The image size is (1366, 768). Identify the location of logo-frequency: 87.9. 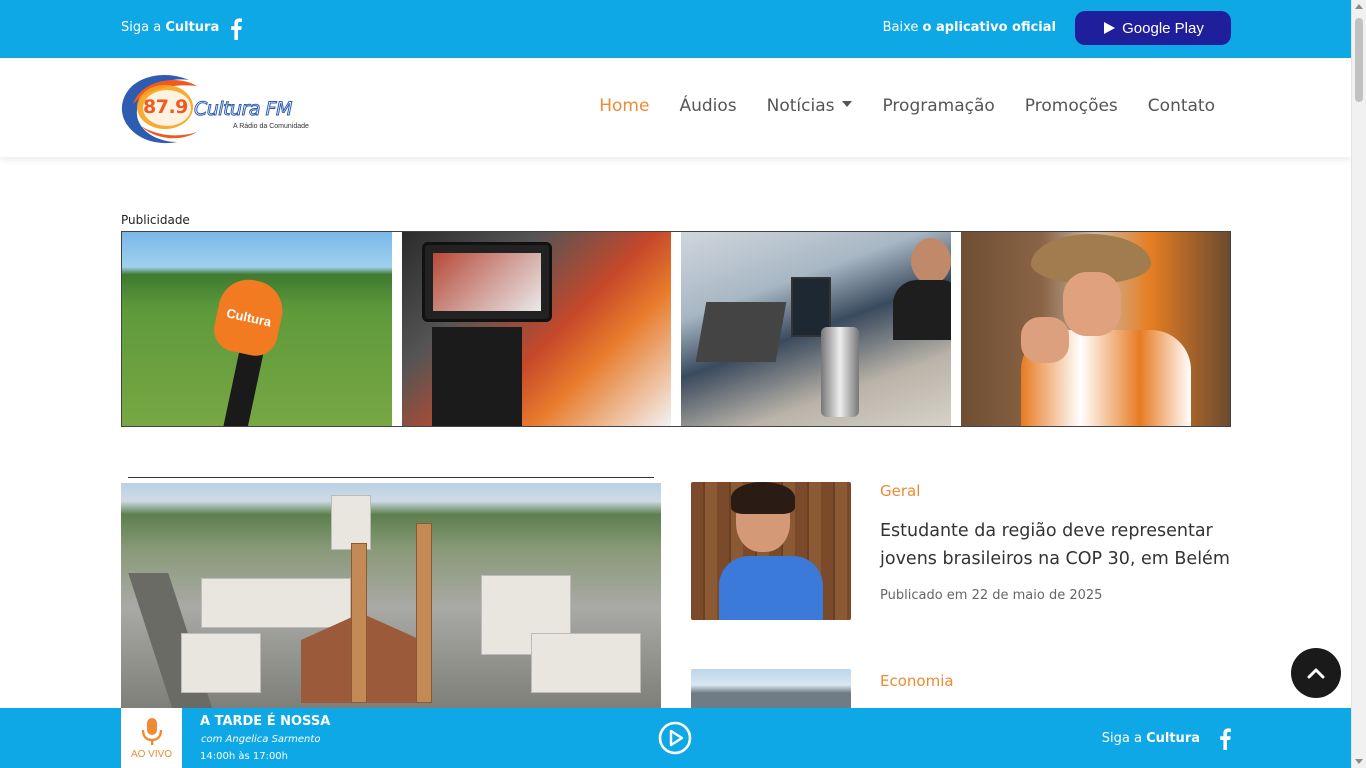
(165, 107).